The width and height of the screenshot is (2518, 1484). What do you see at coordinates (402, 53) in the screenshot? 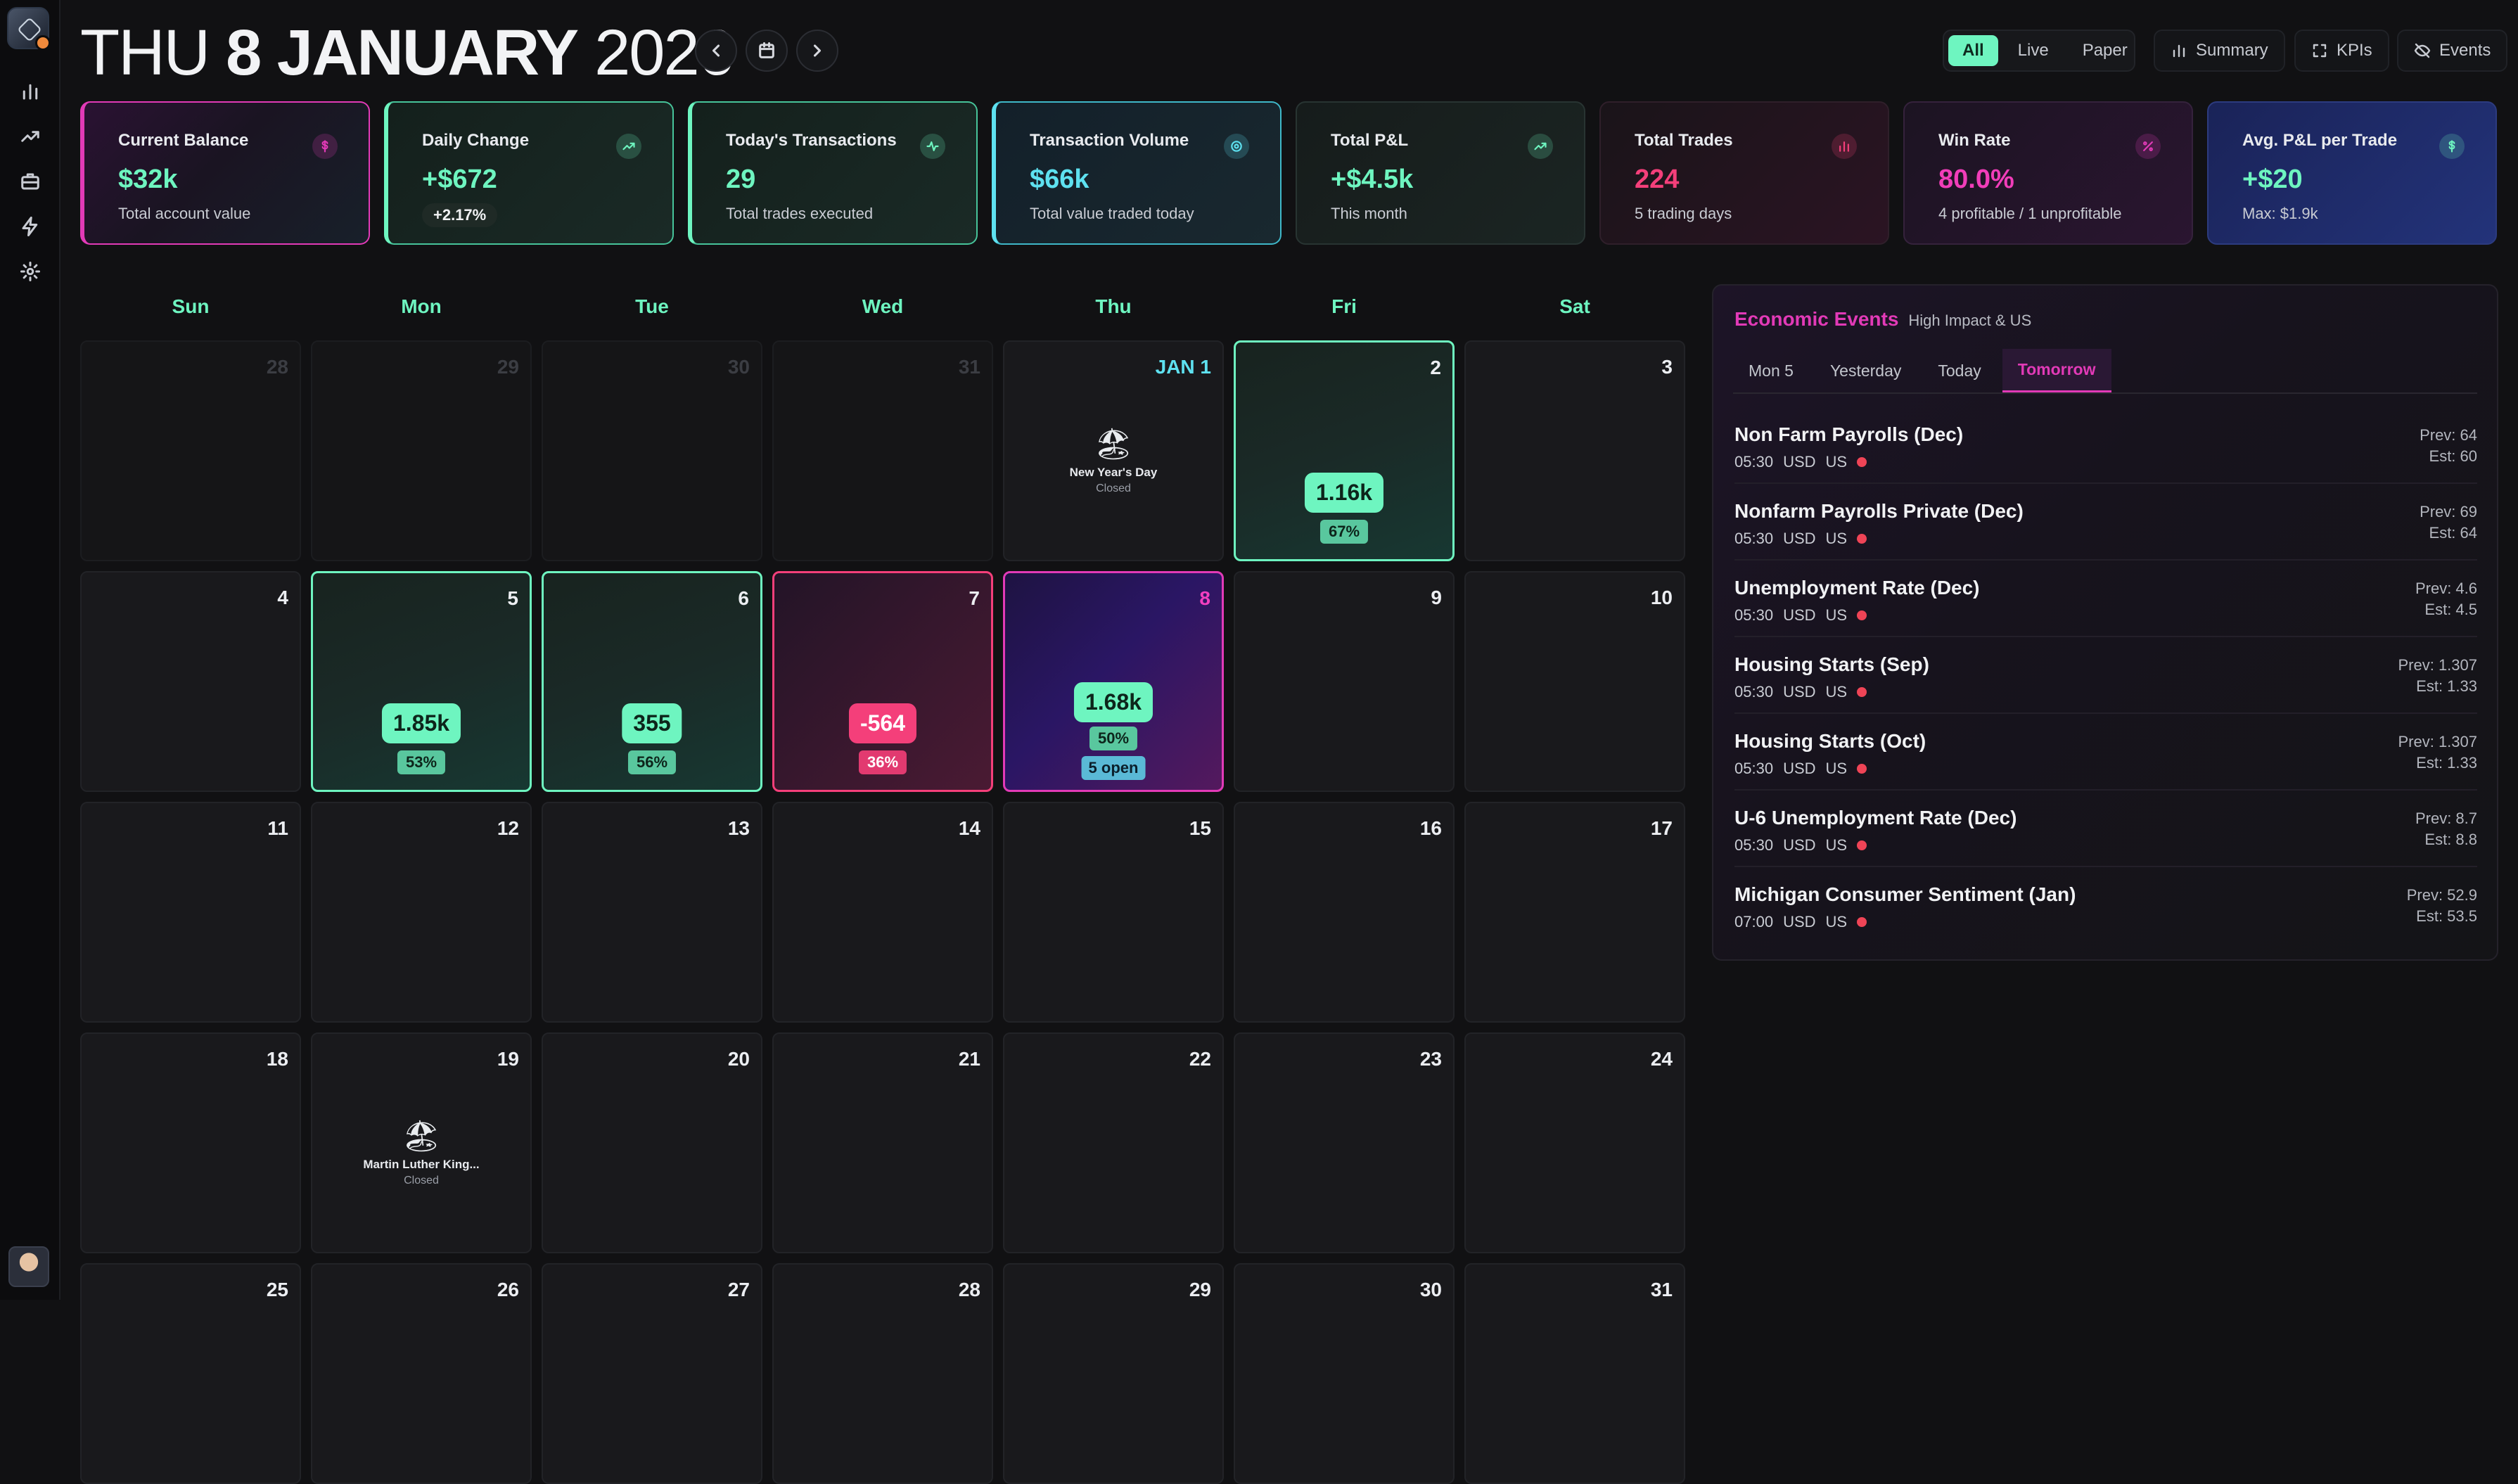
I see `date-day-month: 8 JANUARY` at bounding box center [402, 53].